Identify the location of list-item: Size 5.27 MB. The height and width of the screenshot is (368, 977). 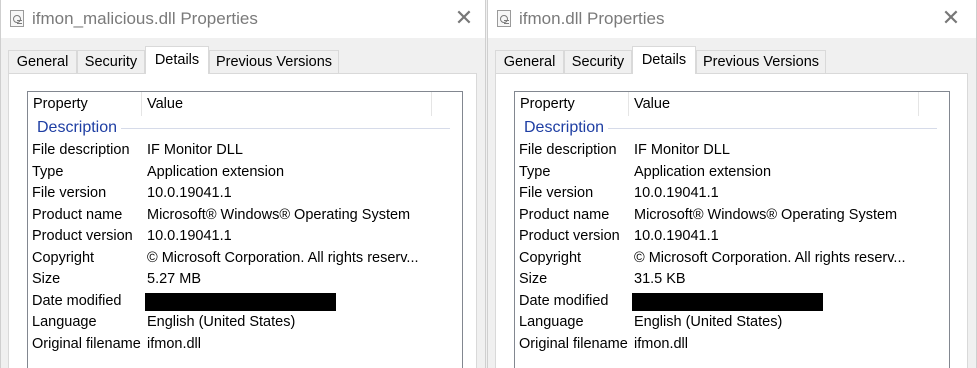
(245, 280).